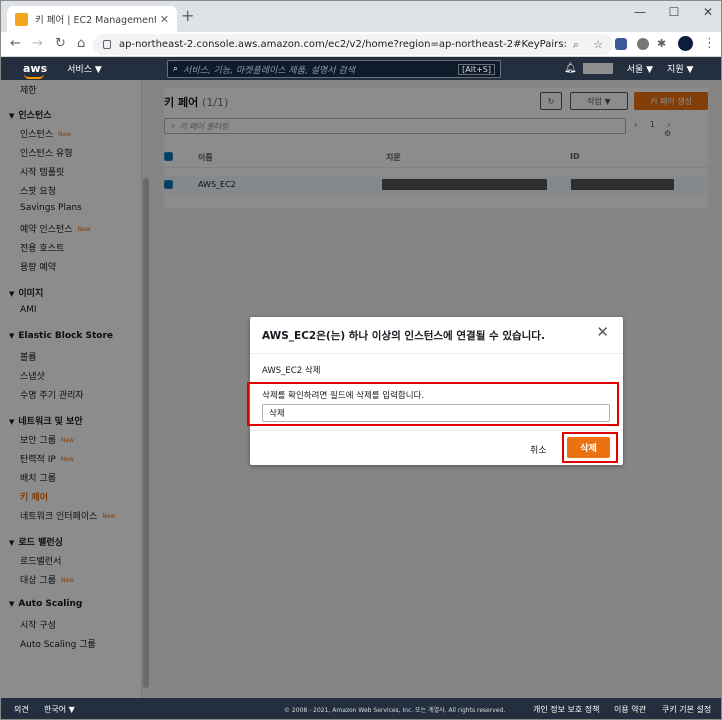  Describe the element at coordinates (709, 44) in the screenshot. I see `menu-icon: ⋮` at that location.